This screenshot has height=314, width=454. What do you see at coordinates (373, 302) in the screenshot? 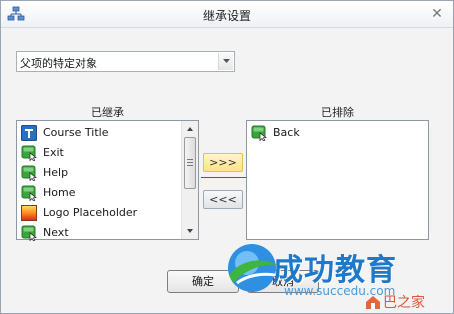
I see `house-icon` at bounding box center [373, 302].